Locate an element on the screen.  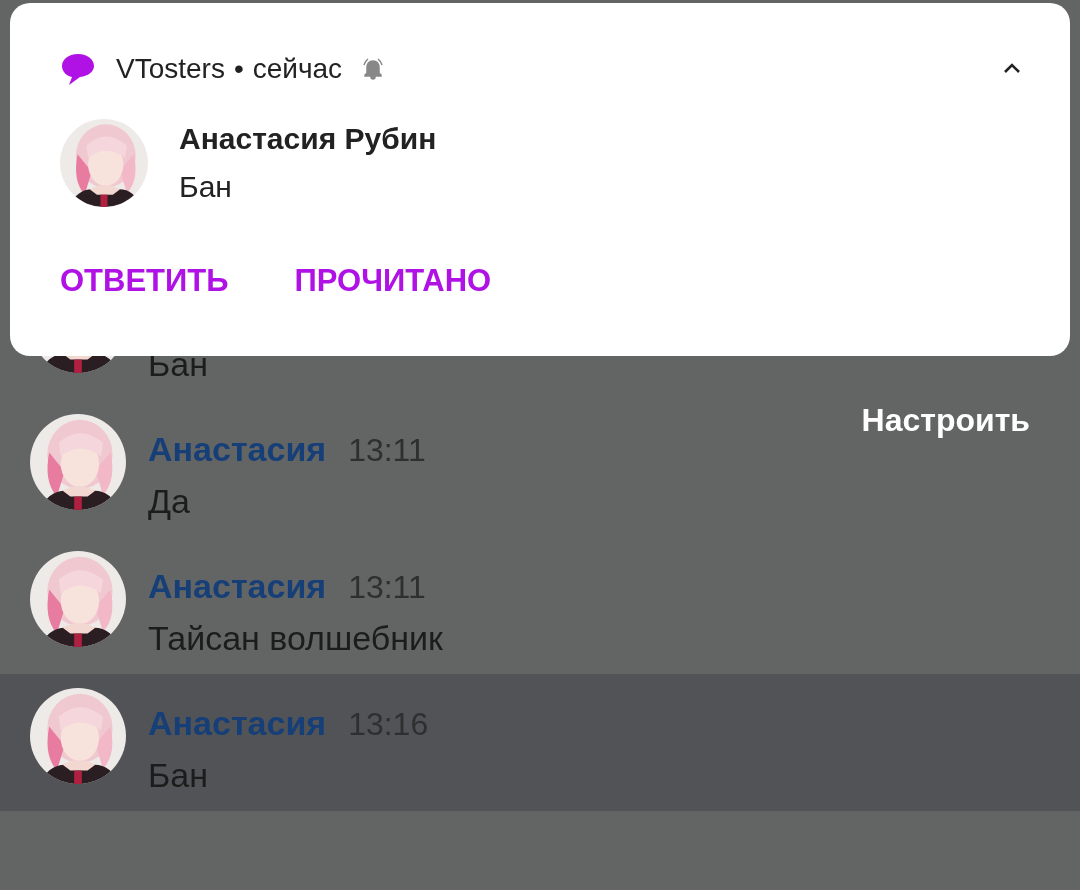
app-name: VTosters is located at coordinates (170, 69).